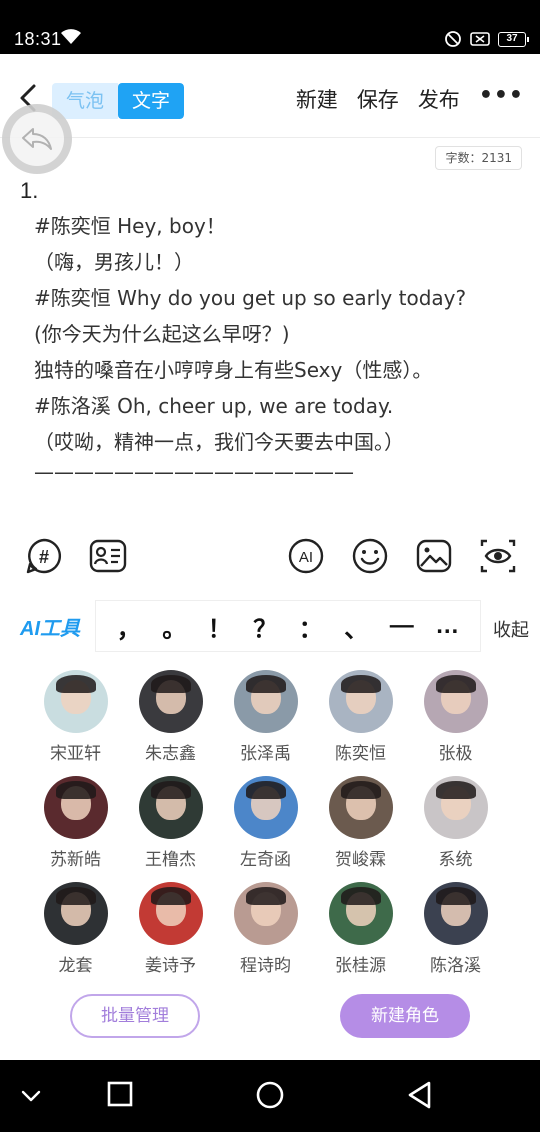 The image size is (540, 1132). I want to click on batch-manage-button: 批量管理, so click(135, 1016).